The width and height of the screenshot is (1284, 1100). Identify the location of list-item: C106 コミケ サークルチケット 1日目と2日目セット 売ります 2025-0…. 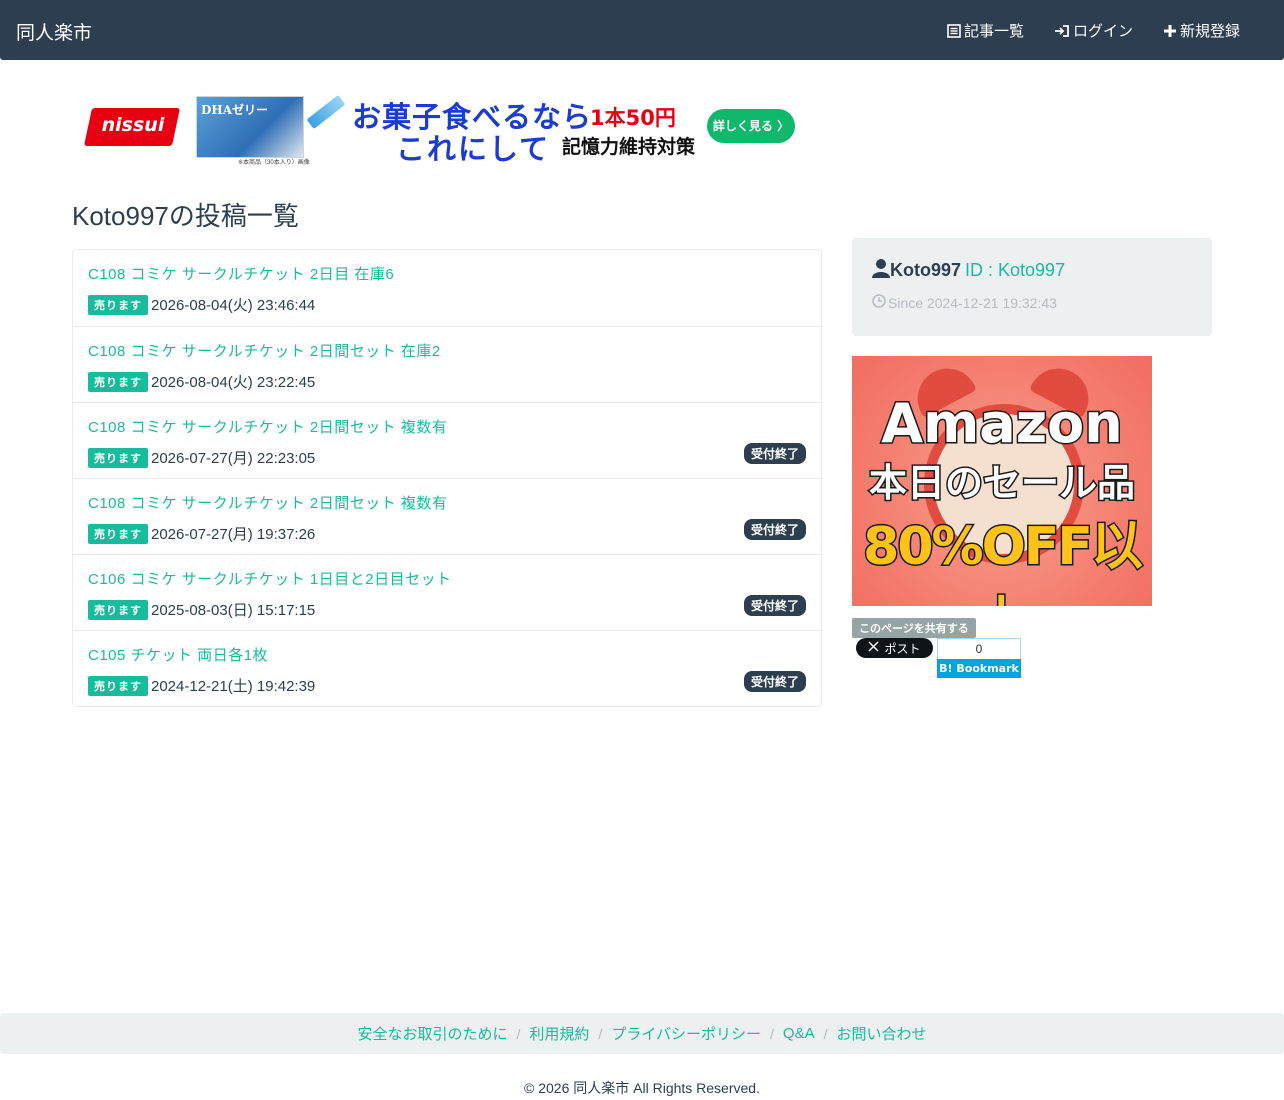
(447, 592).